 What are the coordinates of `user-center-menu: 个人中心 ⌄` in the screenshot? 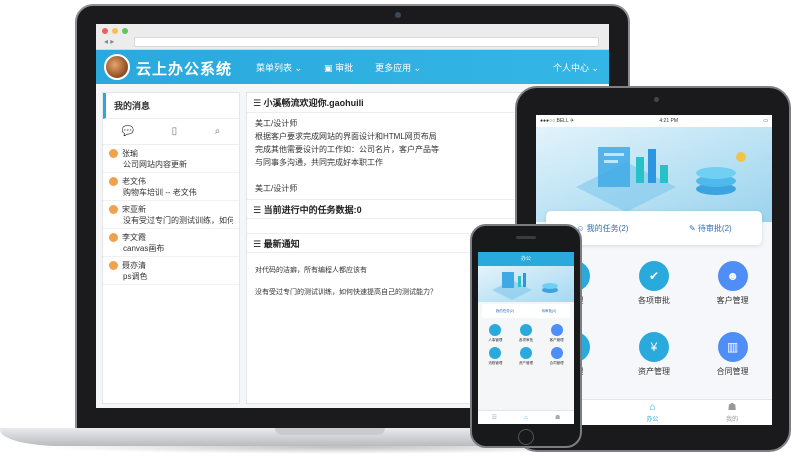 It's located at (576, 67).